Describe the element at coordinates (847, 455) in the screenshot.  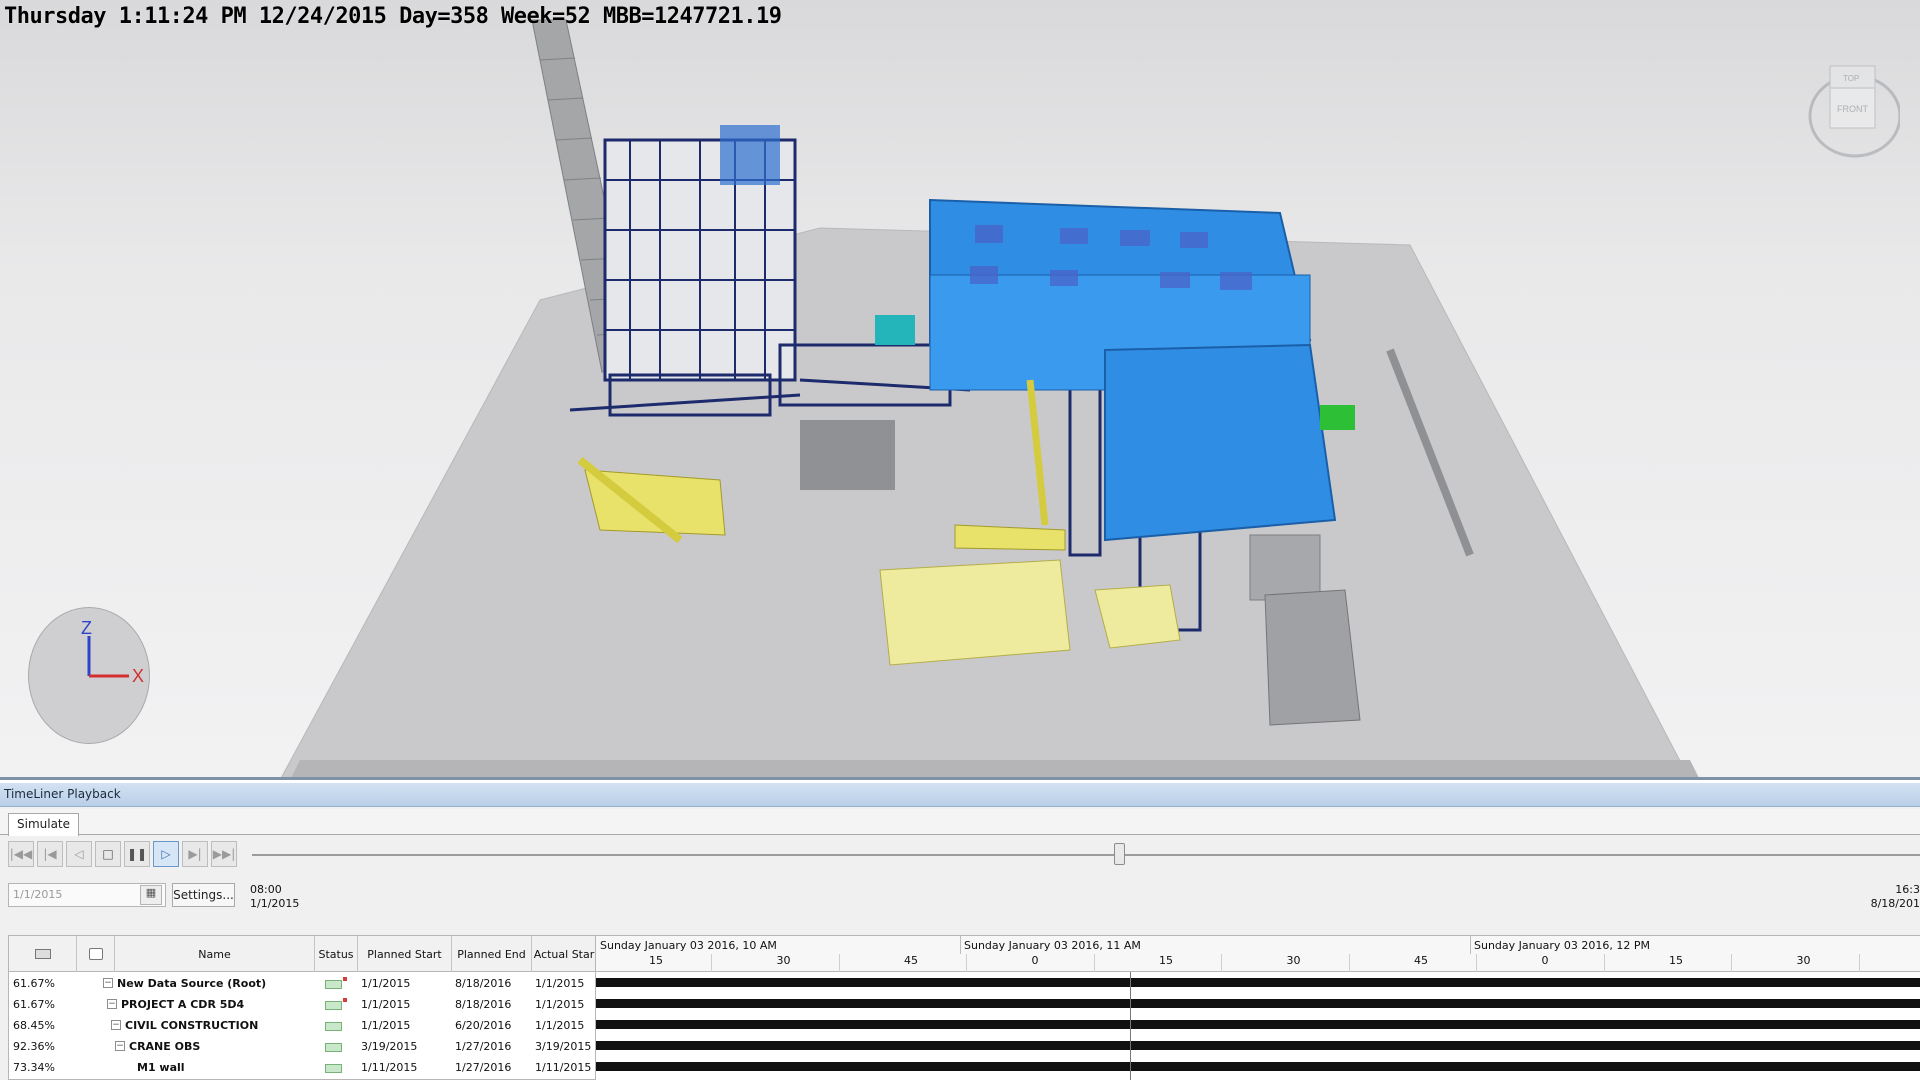
I see `grey-pit` at that location.